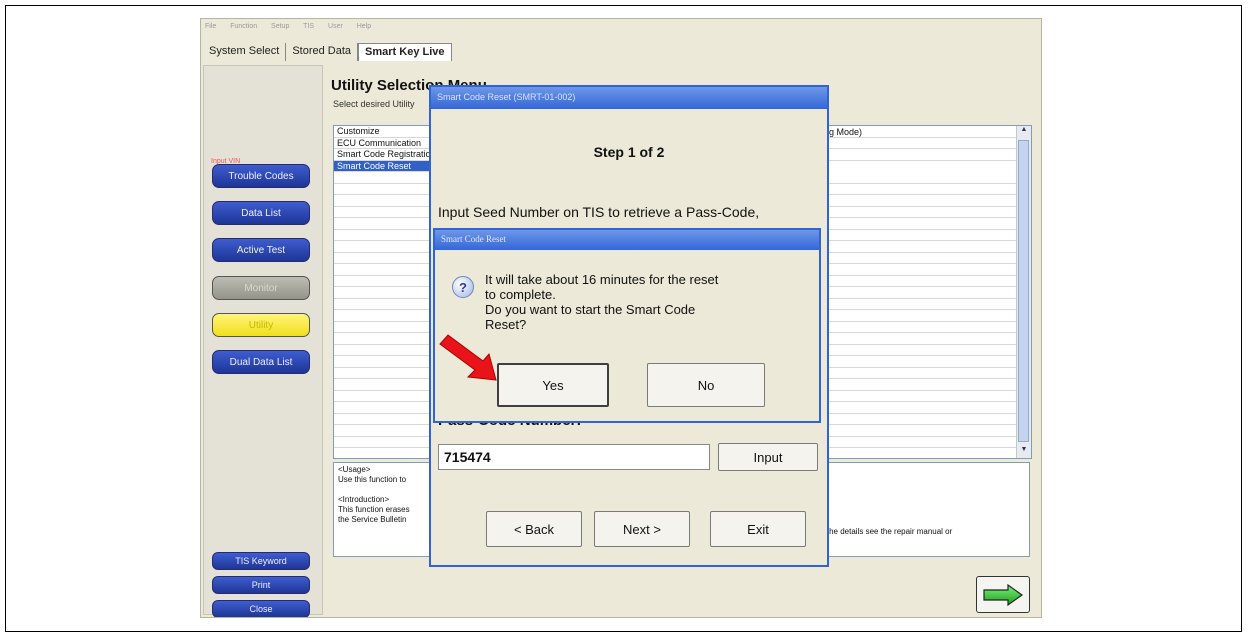  What do you see at coordinates (629, 152) in the screenshot?
I see `step-indicator: Step 1 of 2` at bounding box center [629, 152].